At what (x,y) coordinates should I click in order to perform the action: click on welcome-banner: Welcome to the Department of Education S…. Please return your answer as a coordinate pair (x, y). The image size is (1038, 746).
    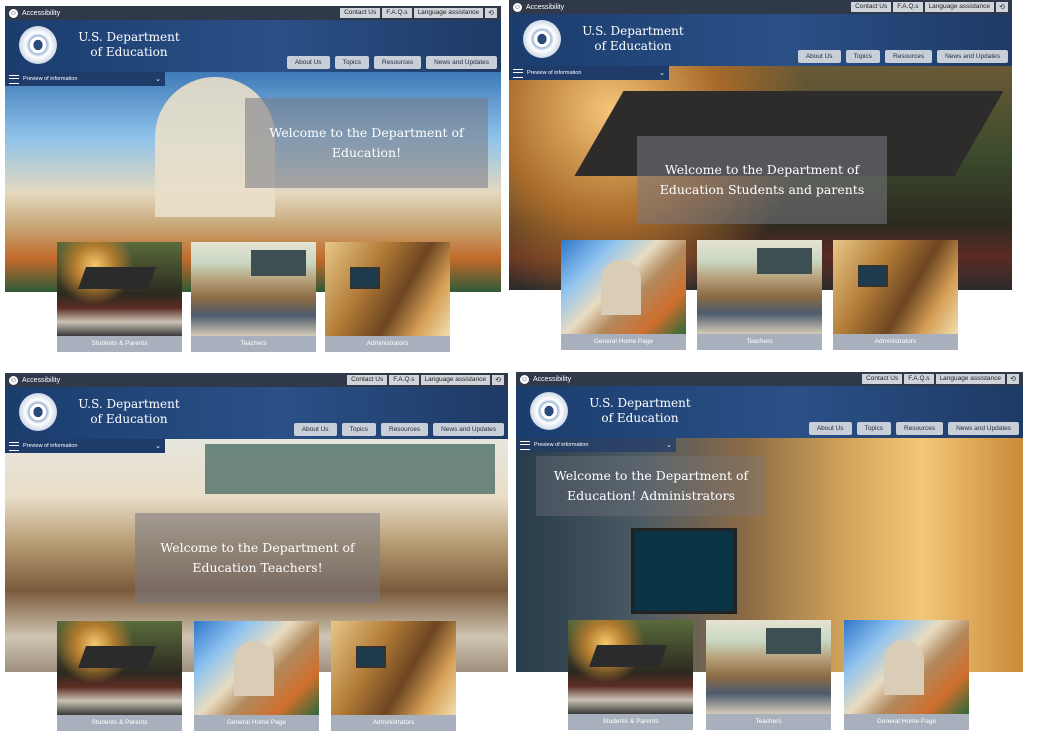
    Looking at the image, I should click on (762, 180).